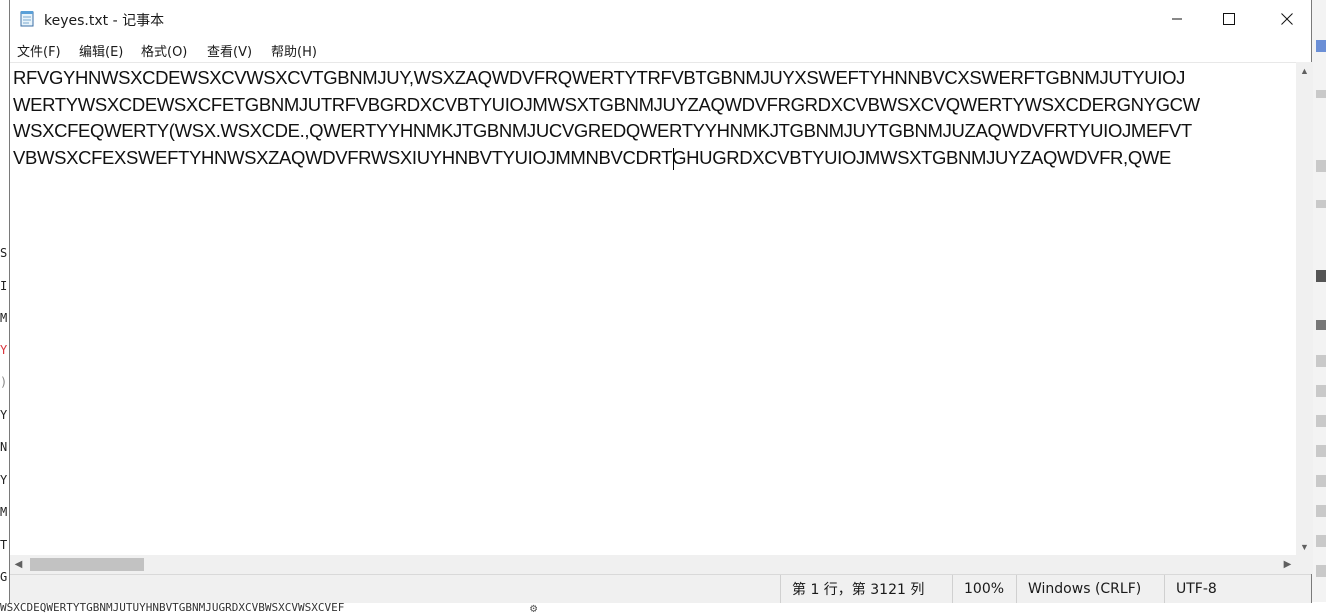  I want to click on background-char: T, so click(4, 545).